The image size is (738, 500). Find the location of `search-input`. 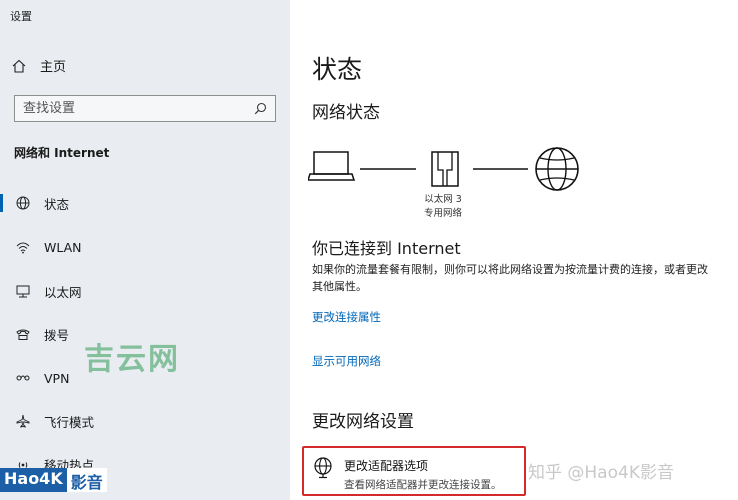

search-input is located at coordinates (138, 108).